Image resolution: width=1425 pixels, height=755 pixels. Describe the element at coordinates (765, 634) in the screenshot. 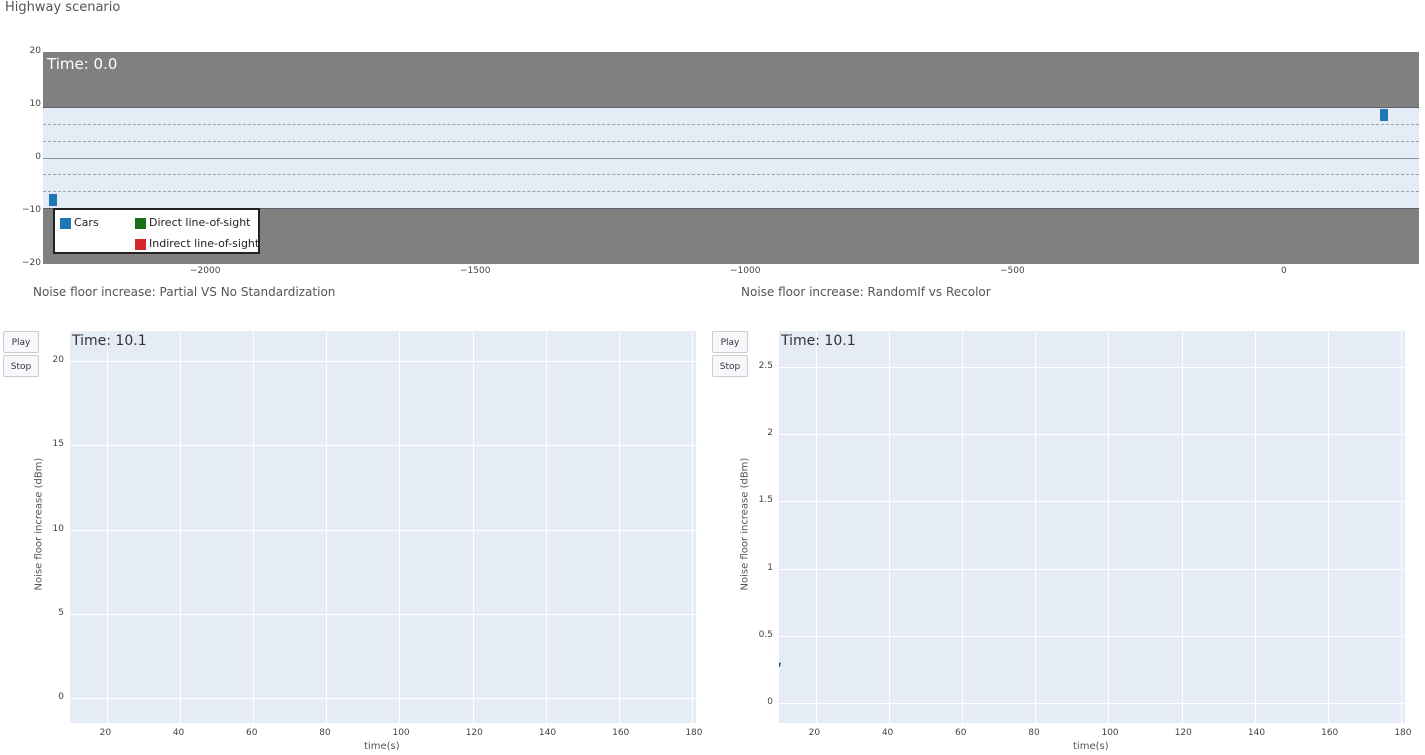

I see `chart-right-y-tick: 0.5` at that location.